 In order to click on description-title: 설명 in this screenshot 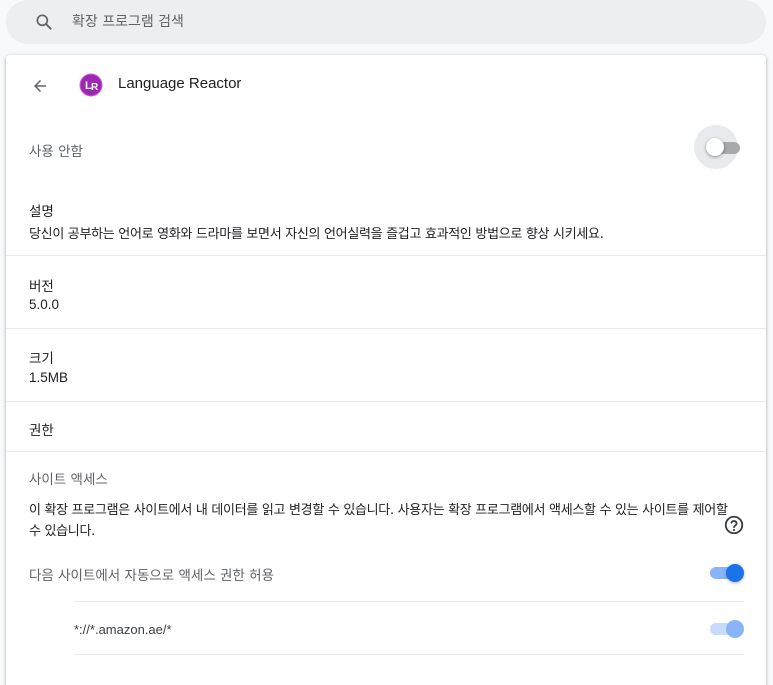, I will do `click(41, 212)`.